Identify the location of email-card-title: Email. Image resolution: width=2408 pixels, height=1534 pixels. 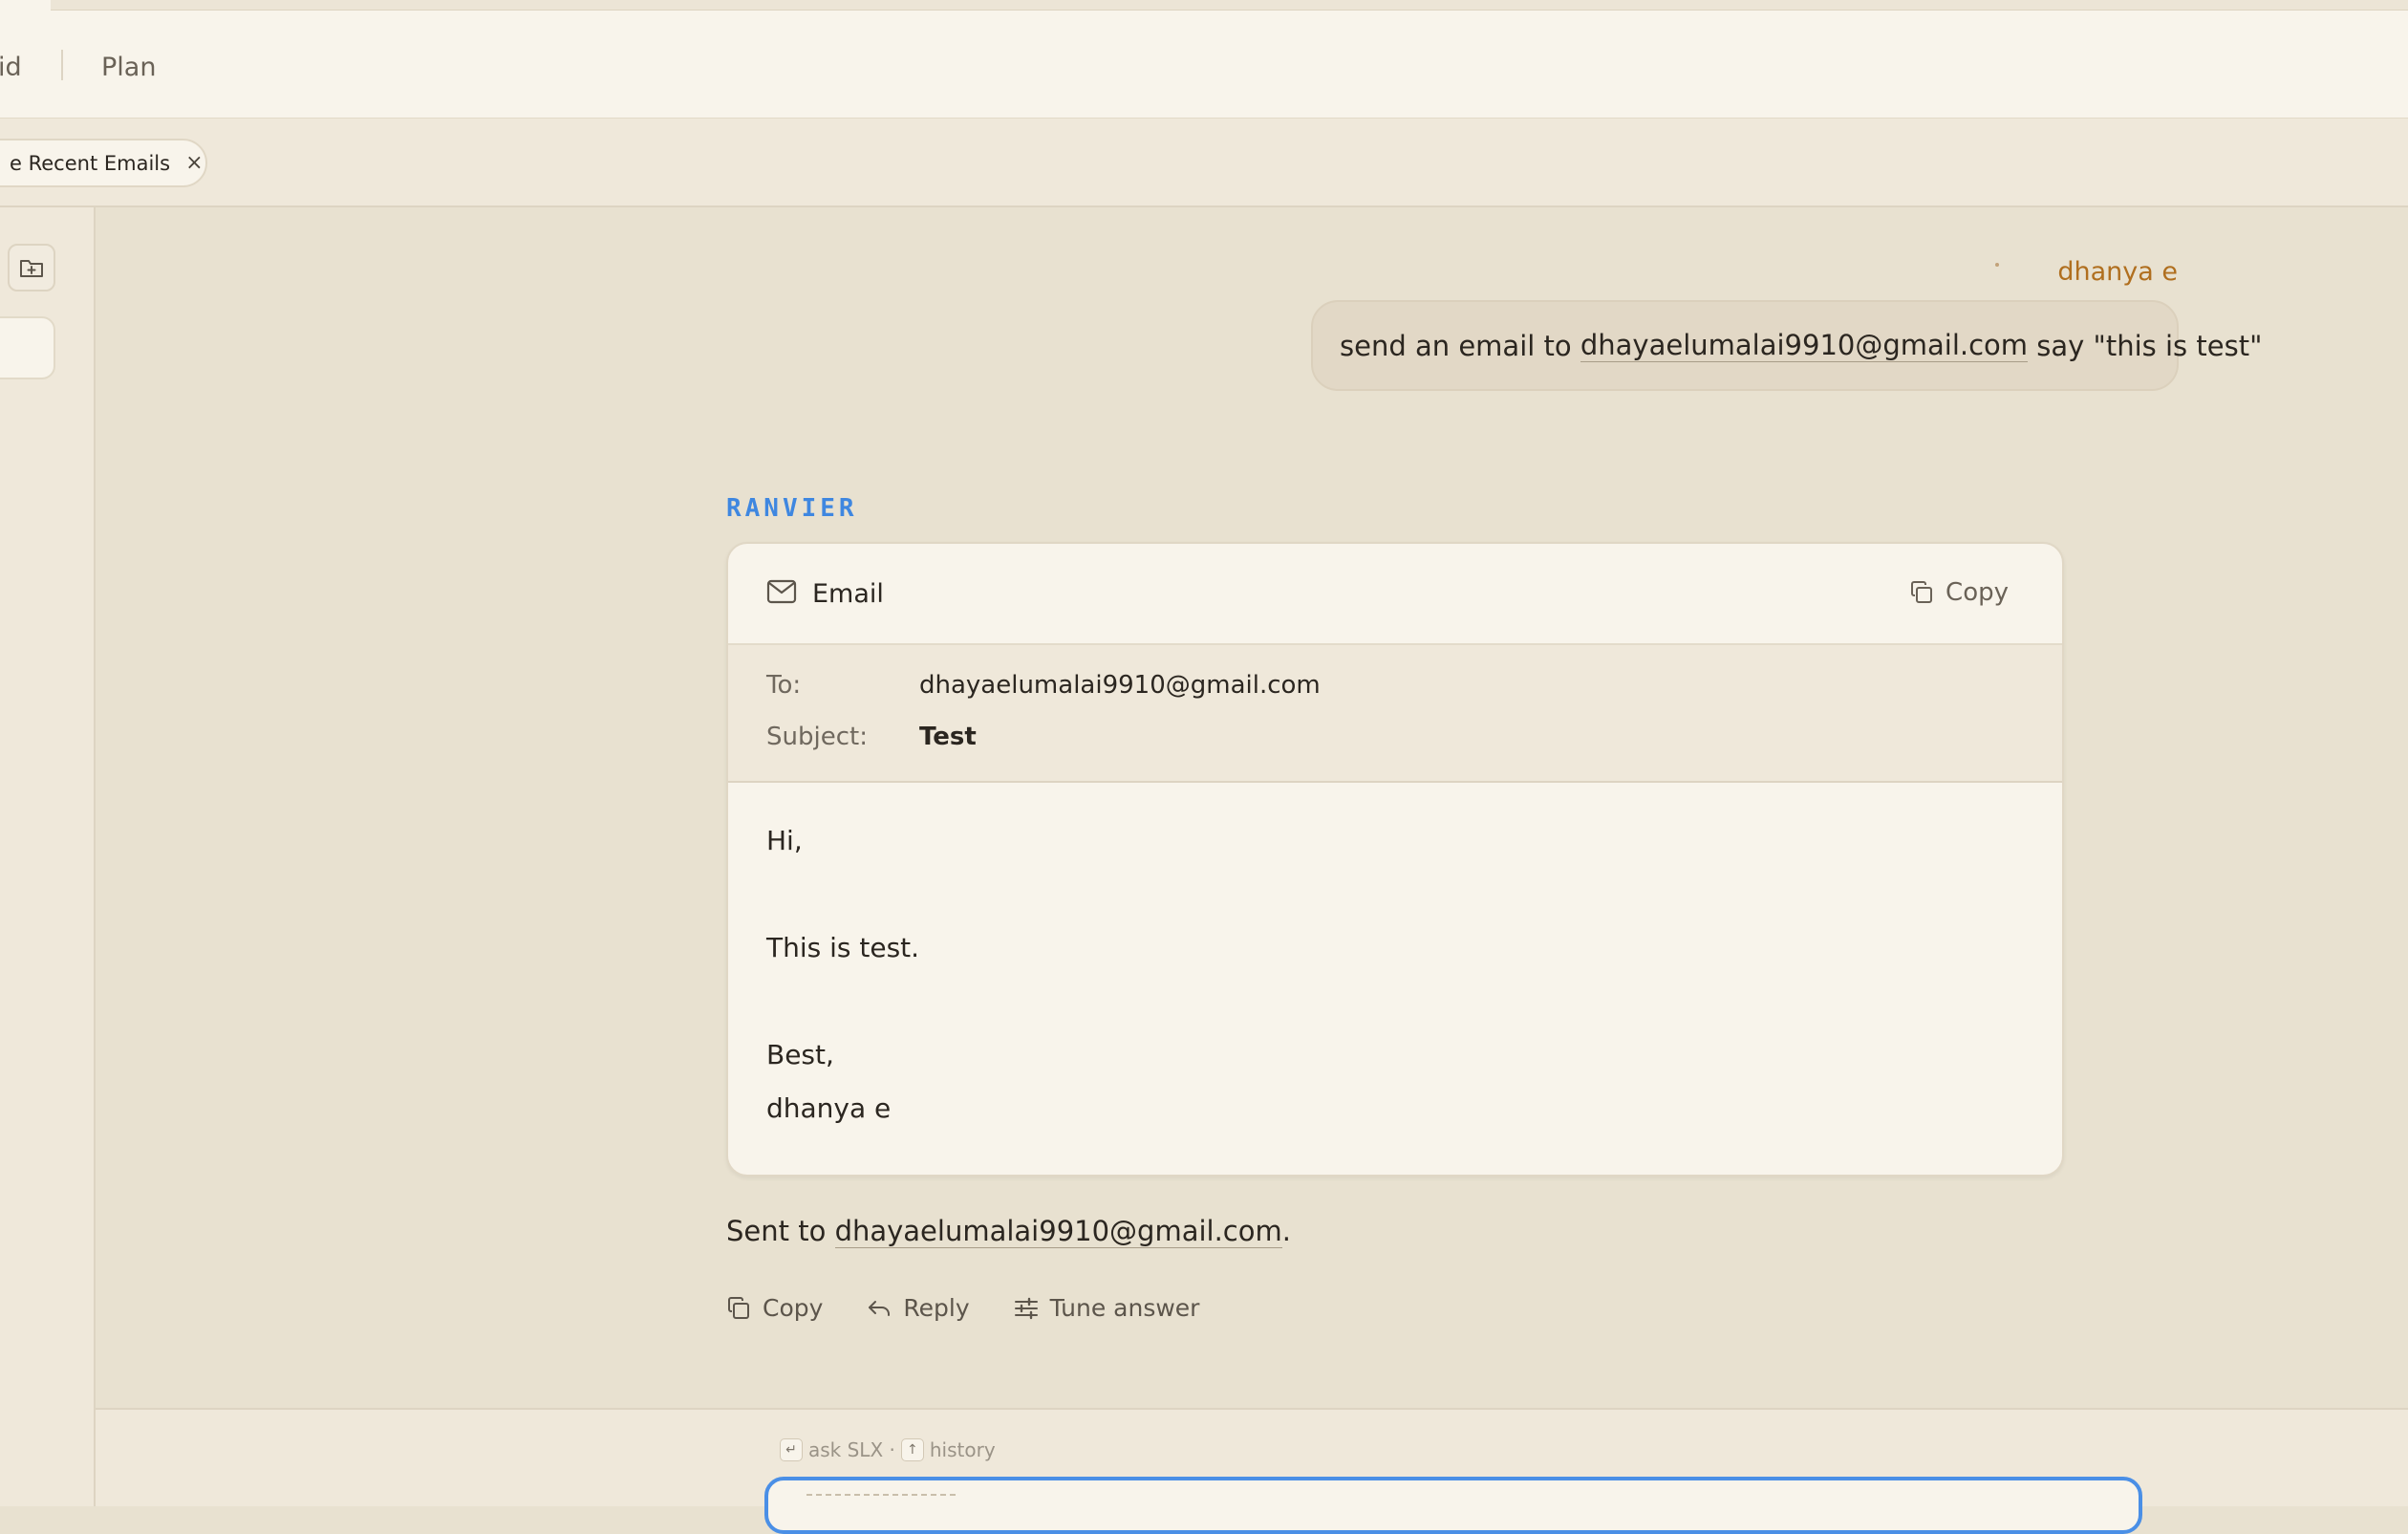
(848, 594).